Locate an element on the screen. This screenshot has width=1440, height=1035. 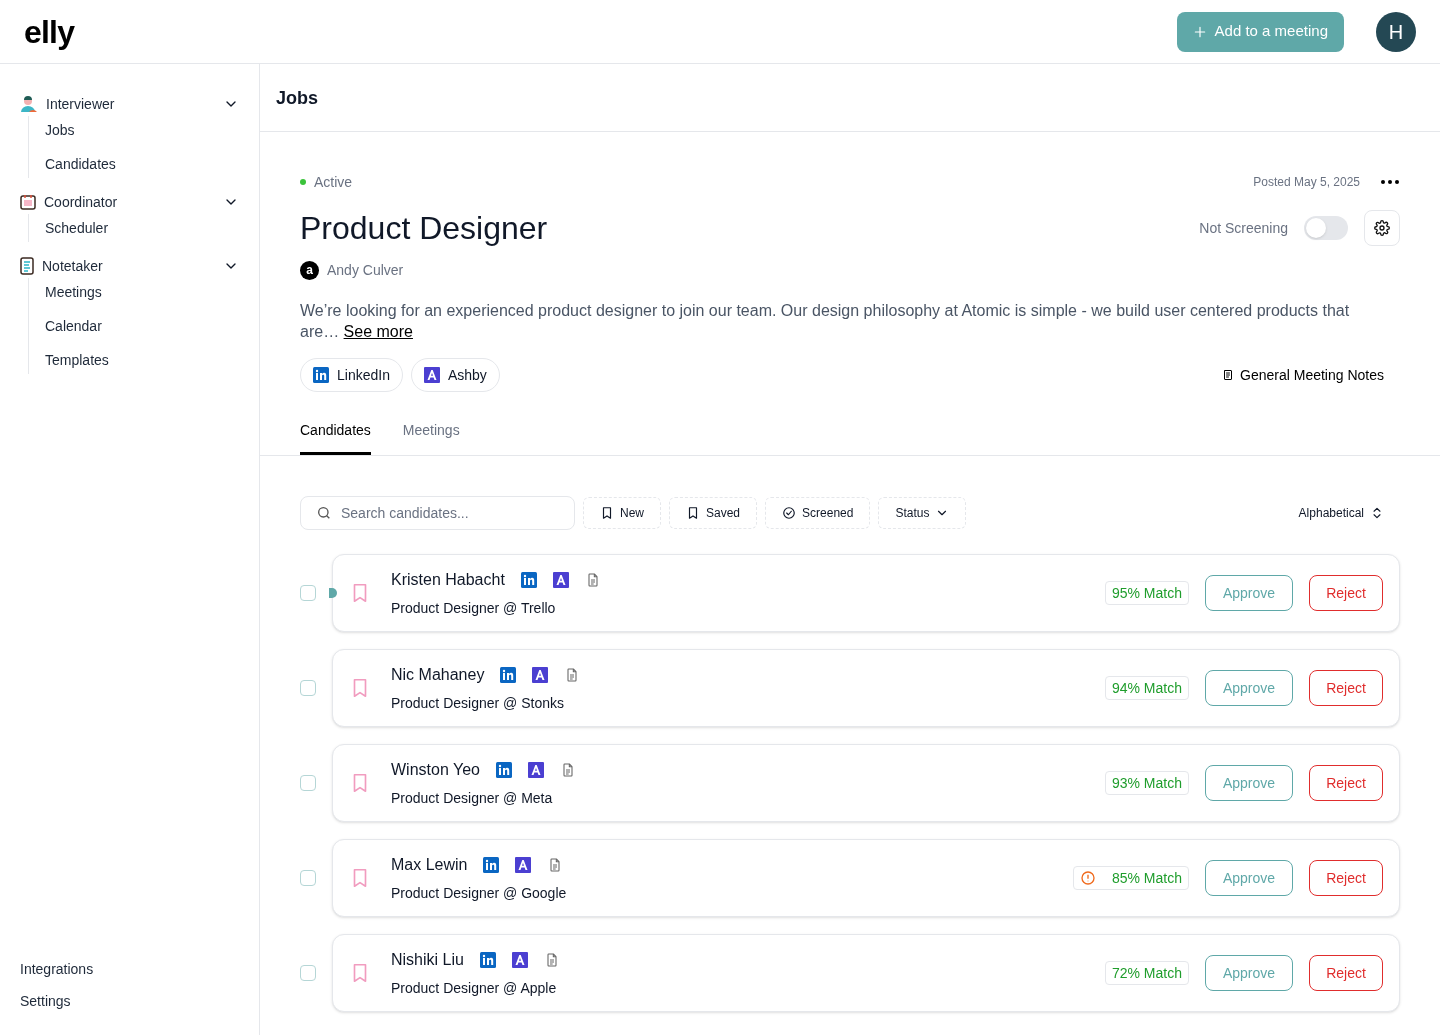
job-title: Product Designer is located at coordinates (424, 228).